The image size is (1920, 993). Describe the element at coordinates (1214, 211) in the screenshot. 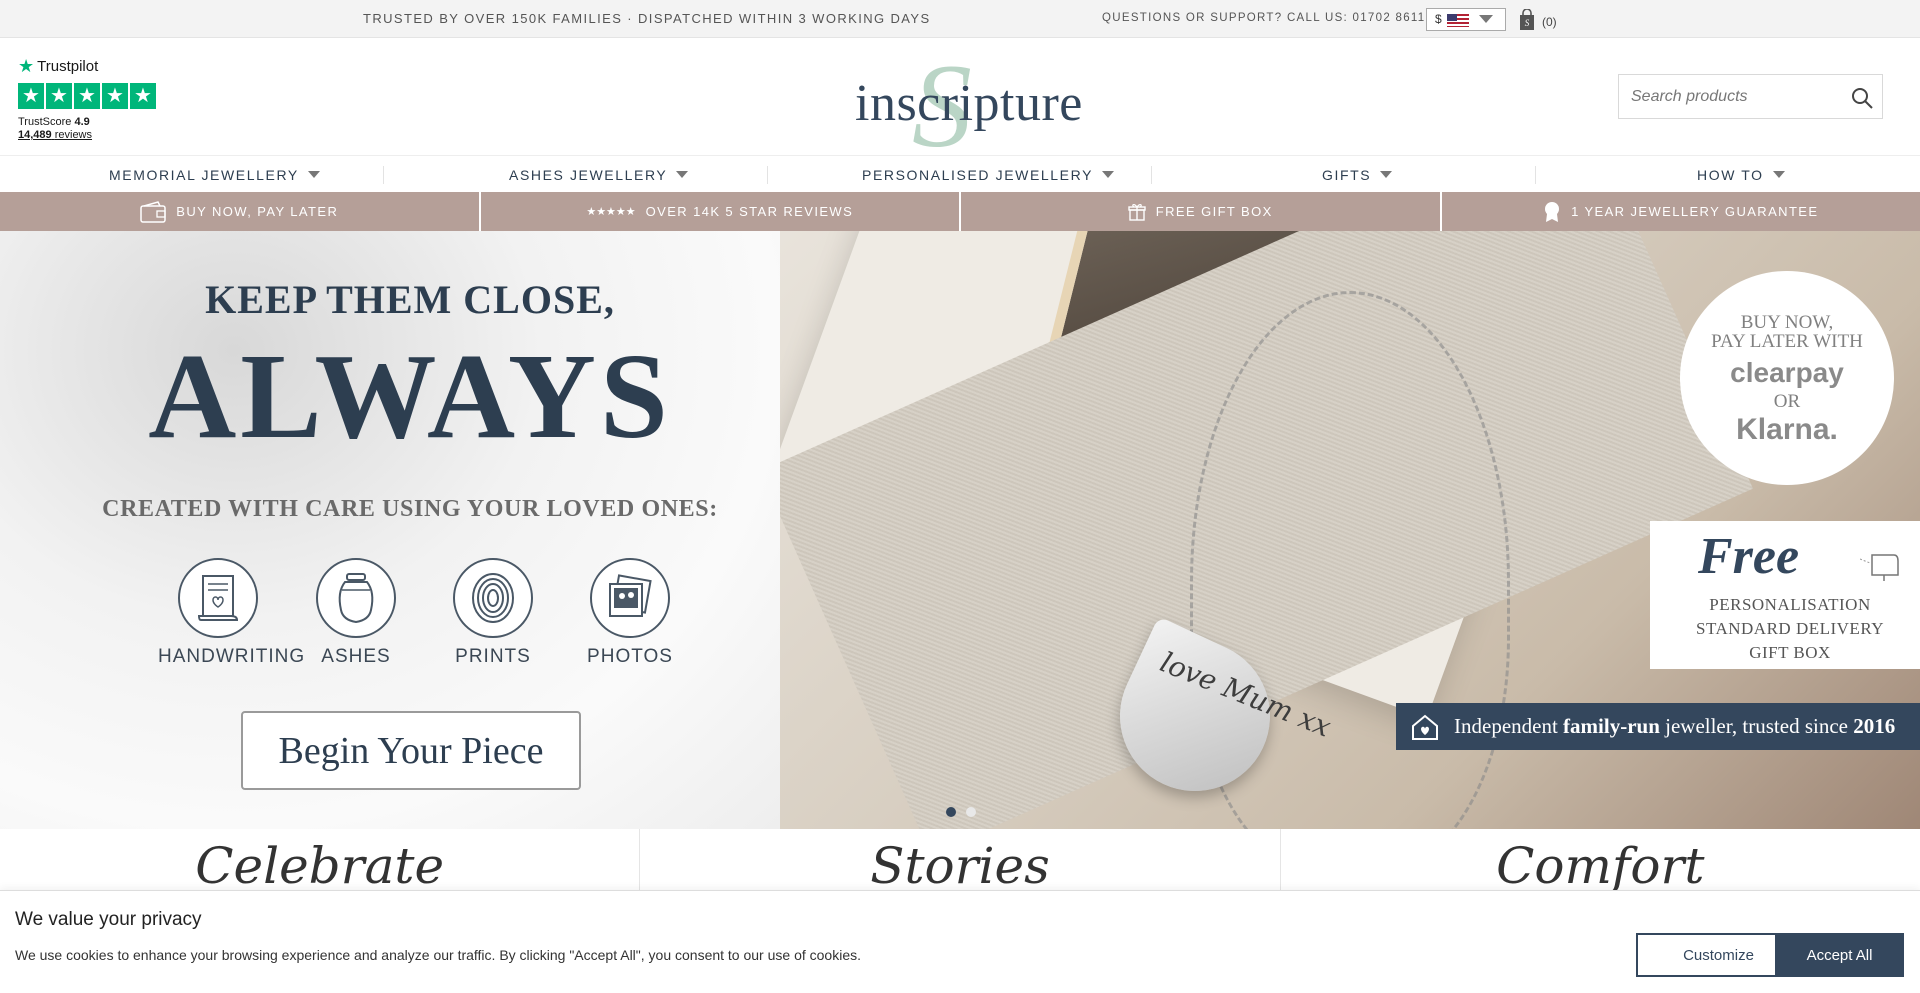

I see `usp-label: FREE GIFT BOX` at that location.